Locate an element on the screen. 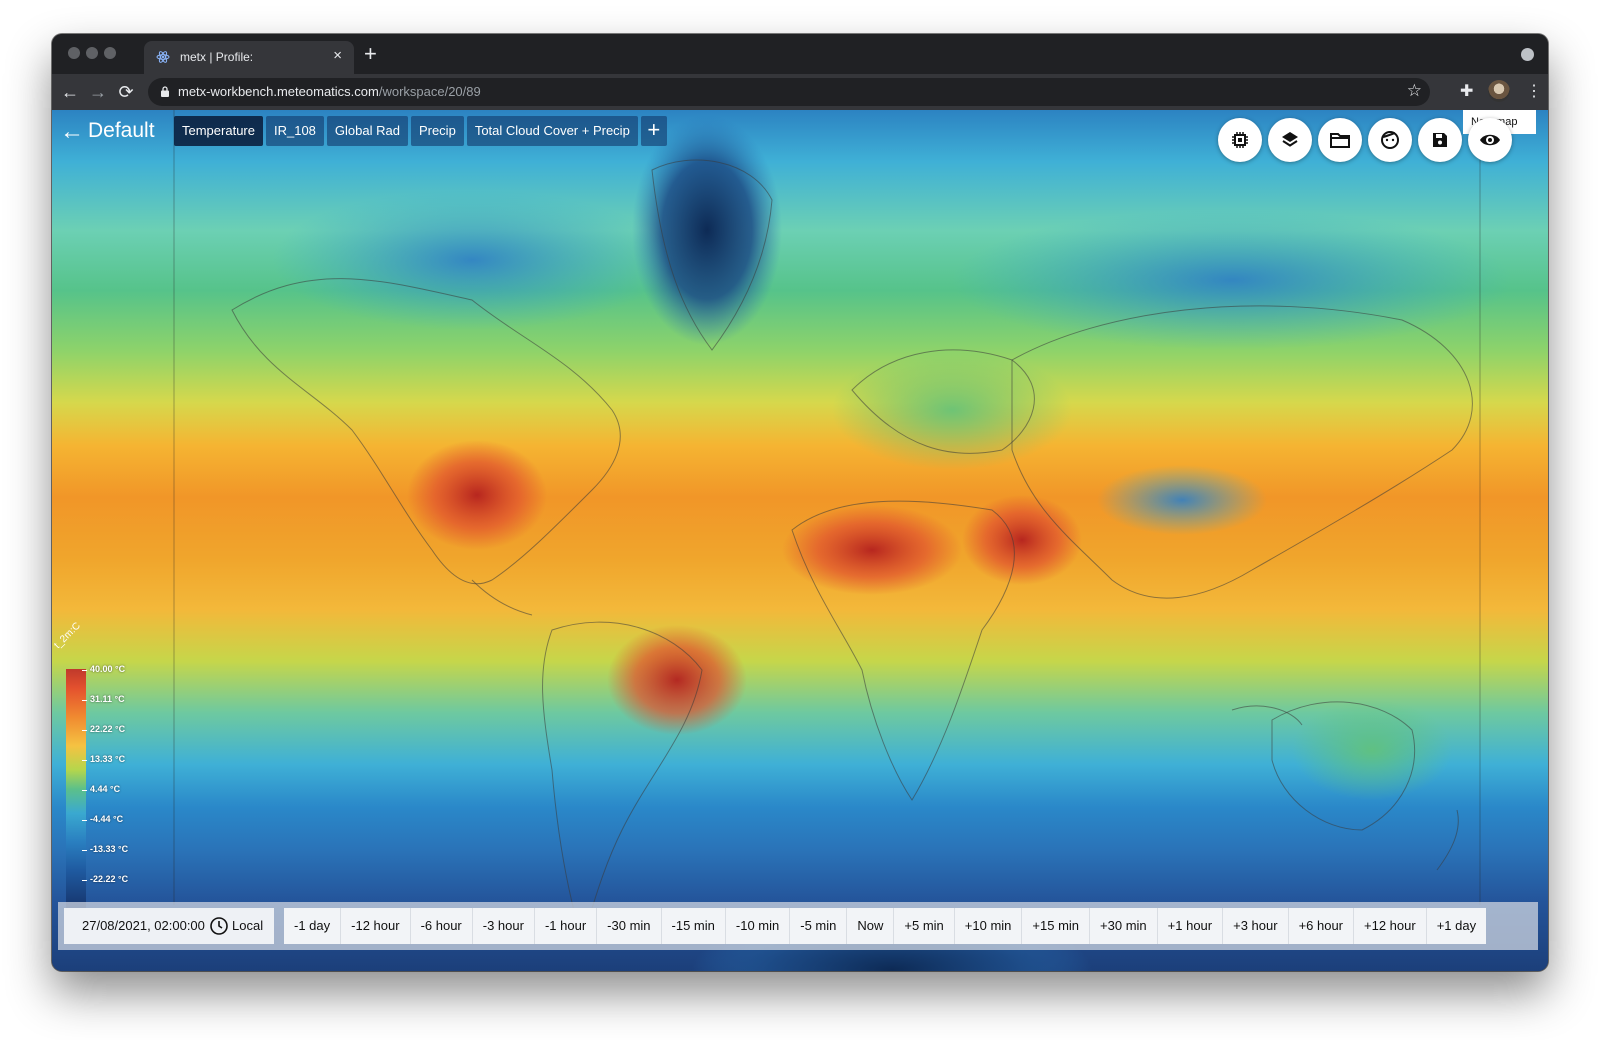 This screenshot has width=1600, height=1040. browser-menu-icon: ⋮ is located at coordinates (1534, 92).